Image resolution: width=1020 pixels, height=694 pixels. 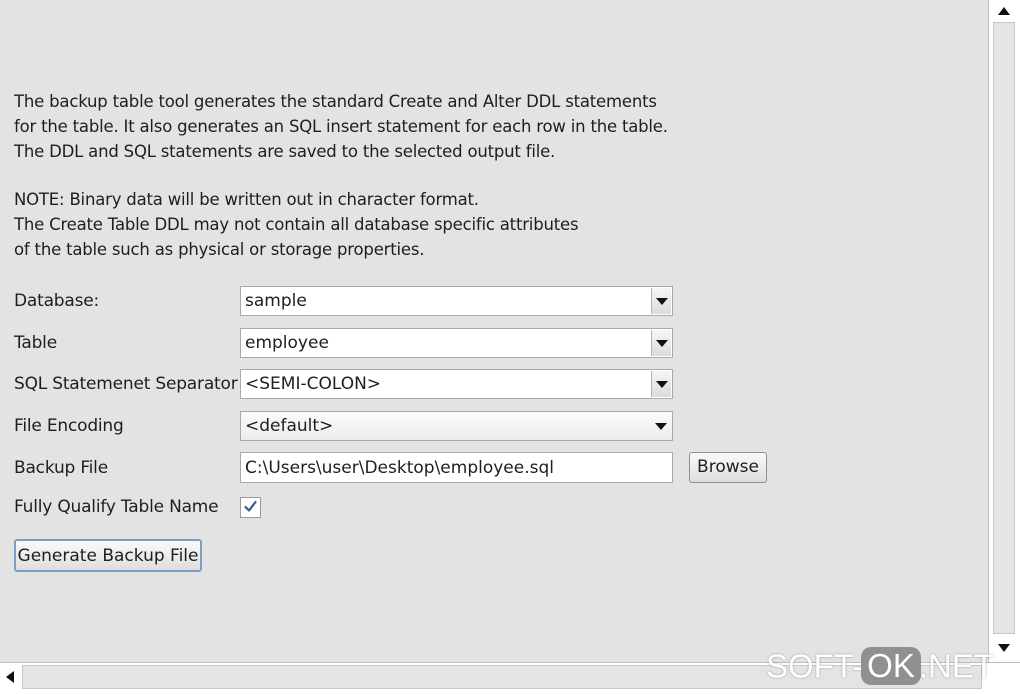 What do you see at coordinates (1004, 328) in the screenshot?
I see `vertical-scroll-track` at bounding box center [1004, 328].